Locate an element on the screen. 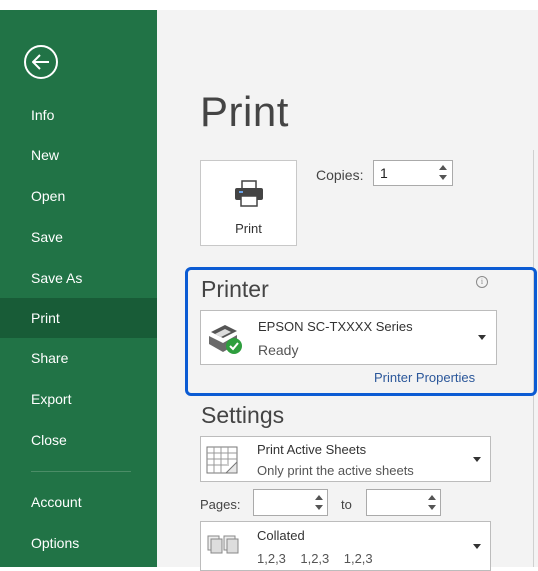  pages-label: Pages: is located at coordinates (220, 504).